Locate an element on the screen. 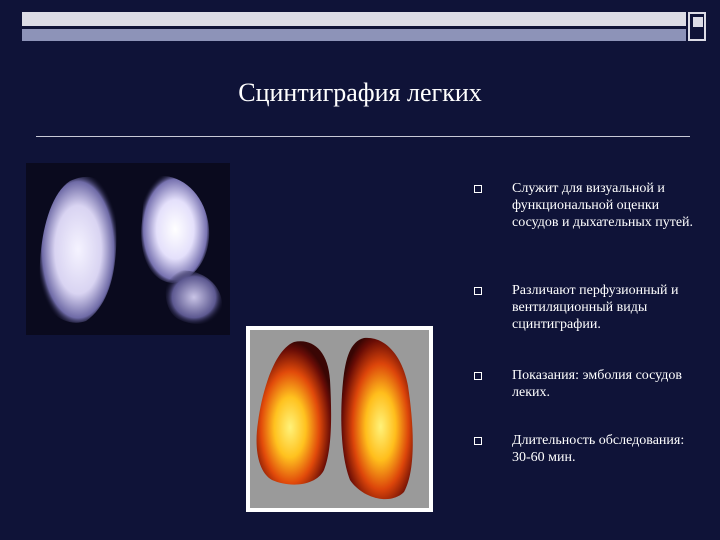 This screenshot has width=720, height=540. top-decor-square-fill is located at coordinates (698, 22).